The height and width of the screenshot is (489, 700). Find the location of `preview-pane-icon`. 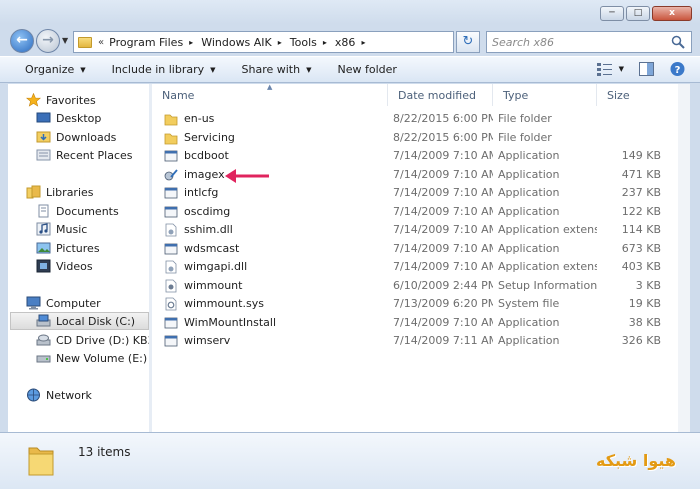

preview-pane-icon is located at coordinates (646, 69).